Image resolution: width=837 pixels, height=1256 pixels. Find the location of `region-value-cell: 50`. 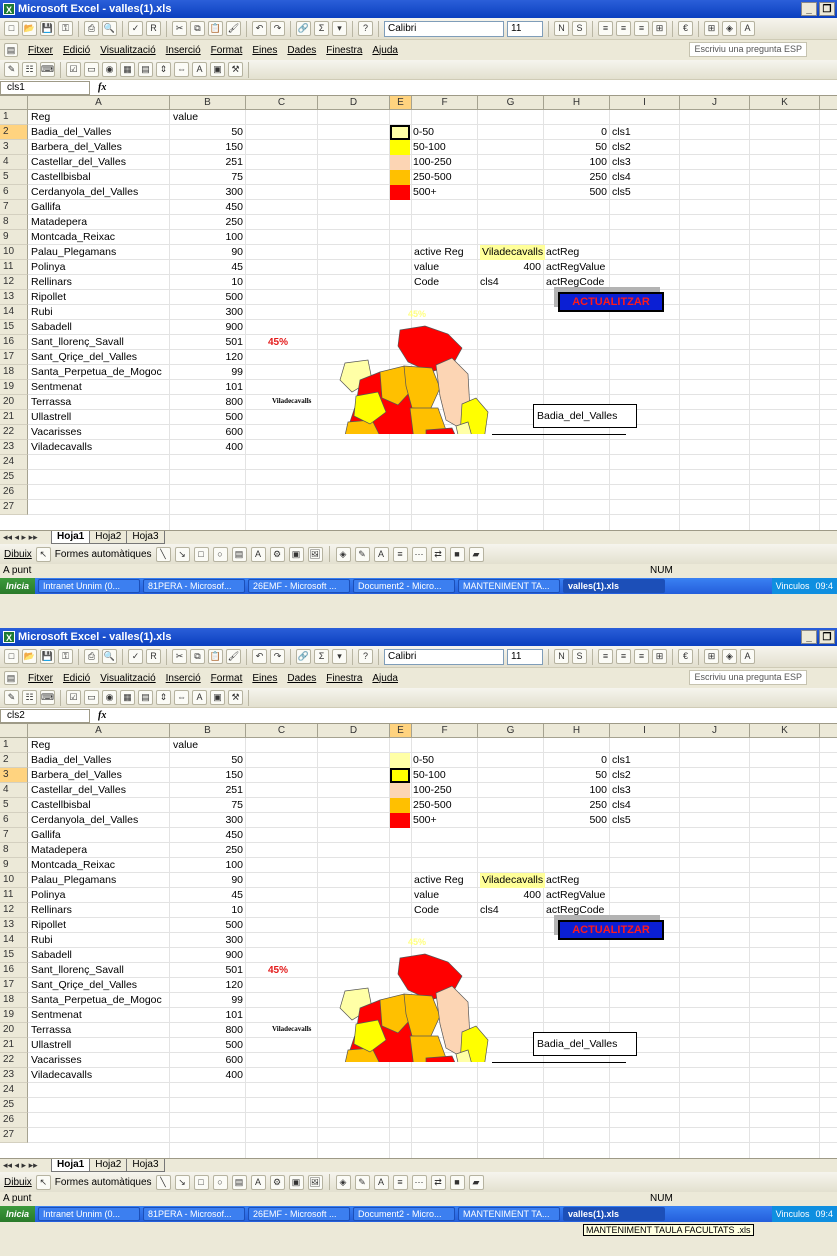

region-value-cell: 50 is located at coordinates (208, 132).